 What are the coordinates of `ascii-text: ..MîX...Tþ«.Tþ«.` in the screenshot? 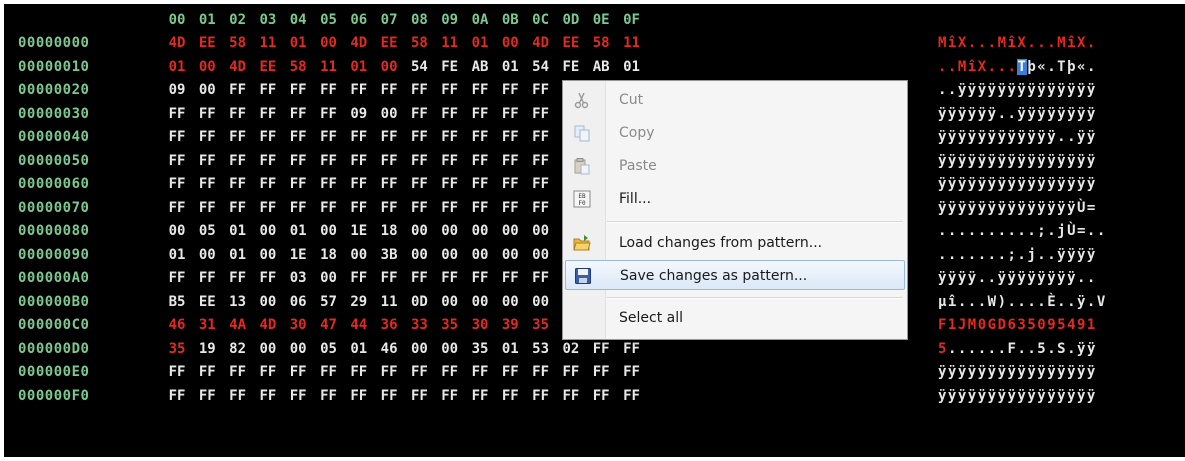 It's located at (1058, 67).